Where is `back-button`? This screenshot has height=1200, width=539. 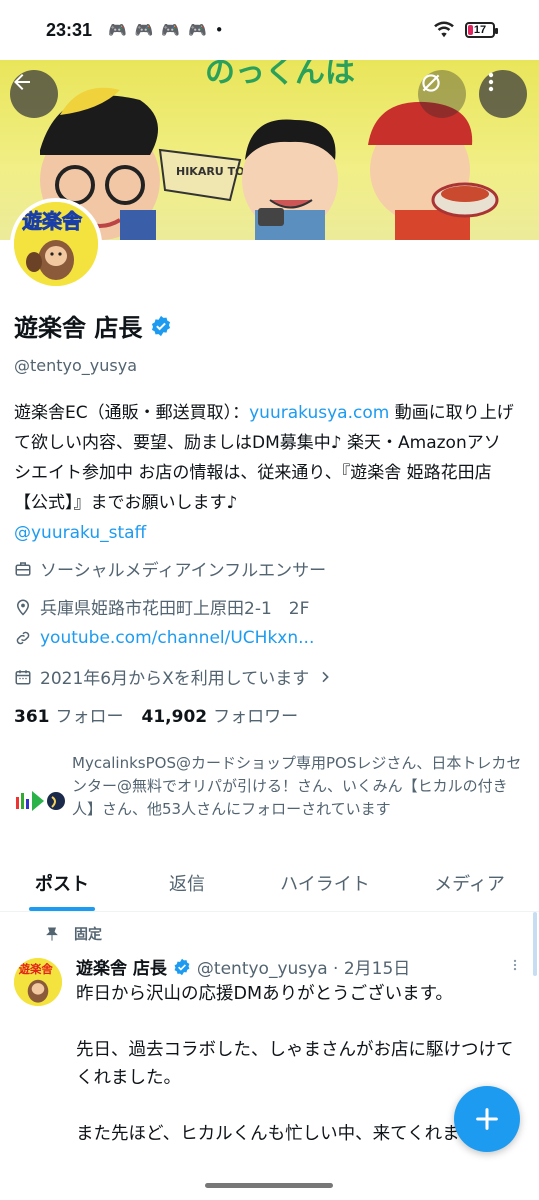
back-button is located at coordinates (34, 94).